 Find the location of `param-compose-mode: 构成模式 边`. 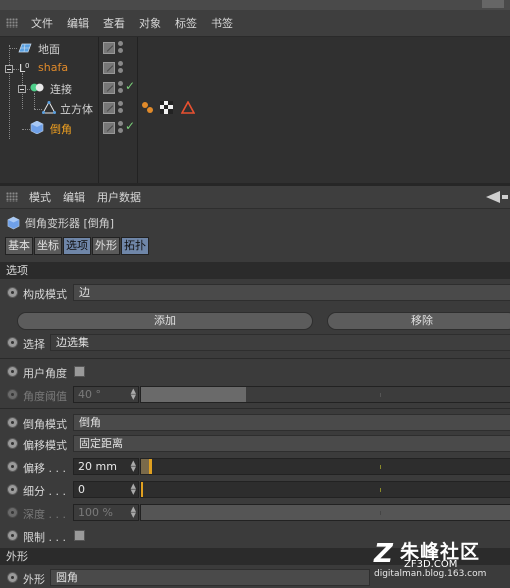

param-compose-mode: 构成模式 边 is located at coordinates (255, 293).